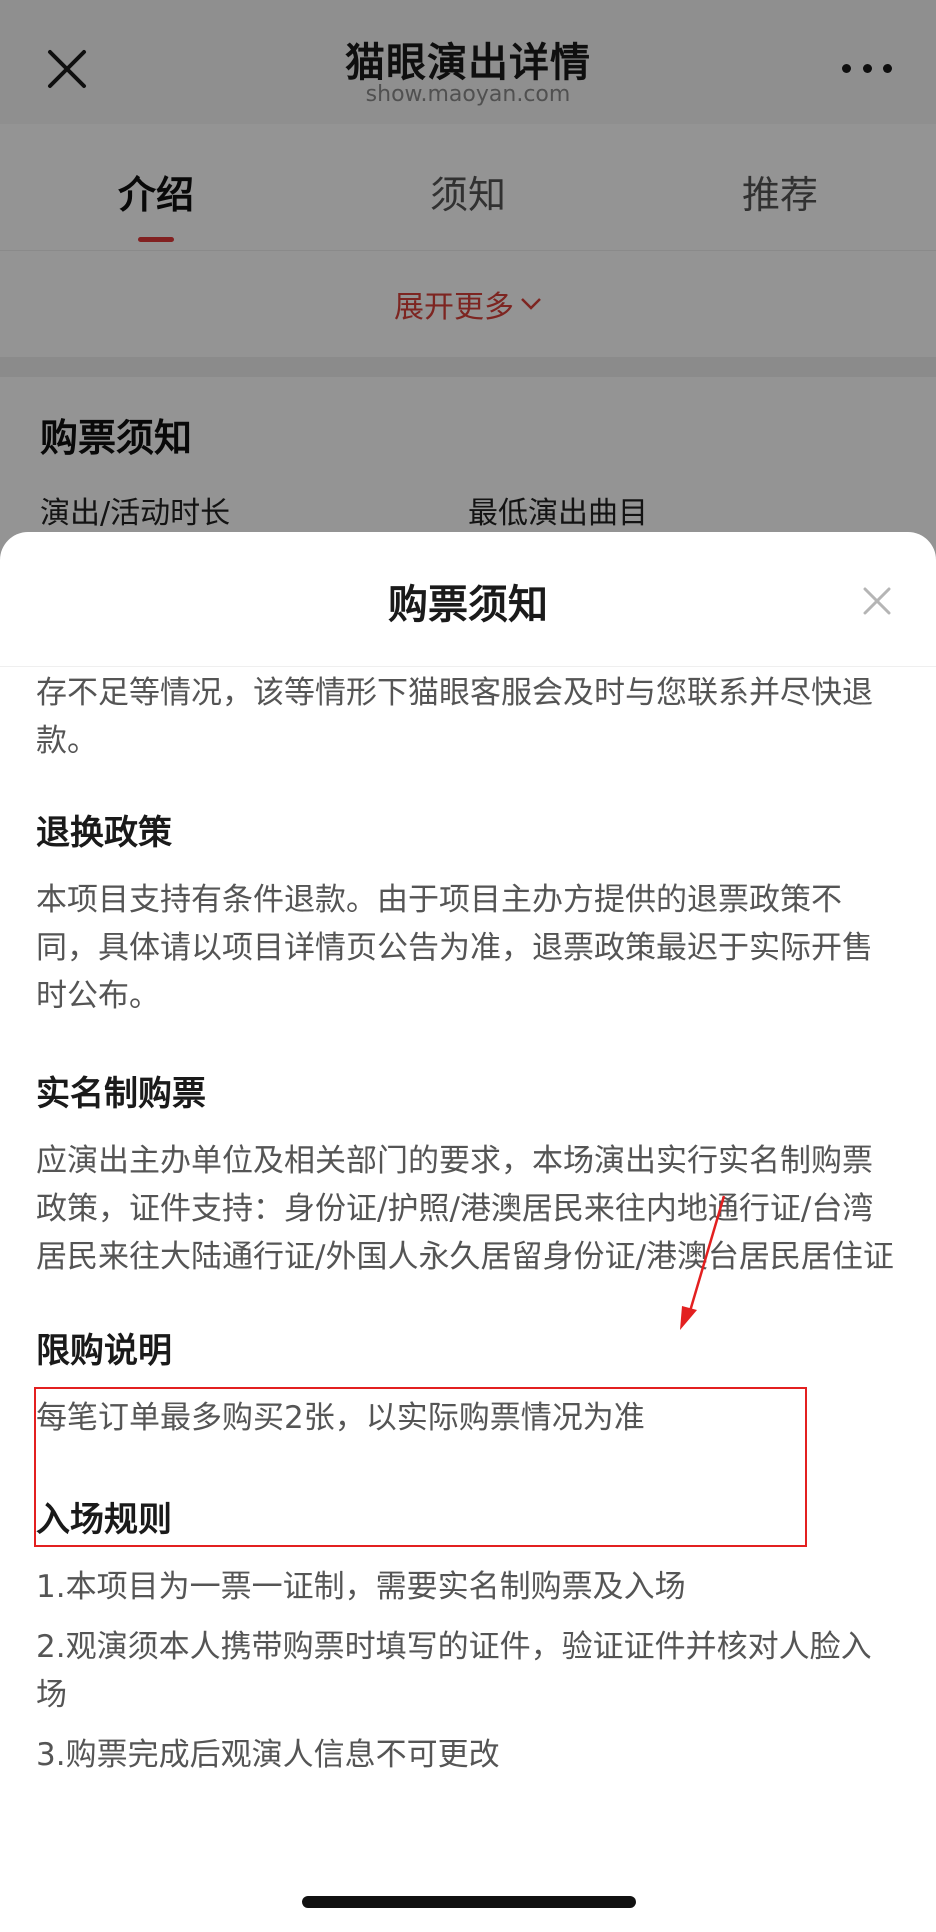  I want to click on sheet-header: 购票须知, so click(468, 599).